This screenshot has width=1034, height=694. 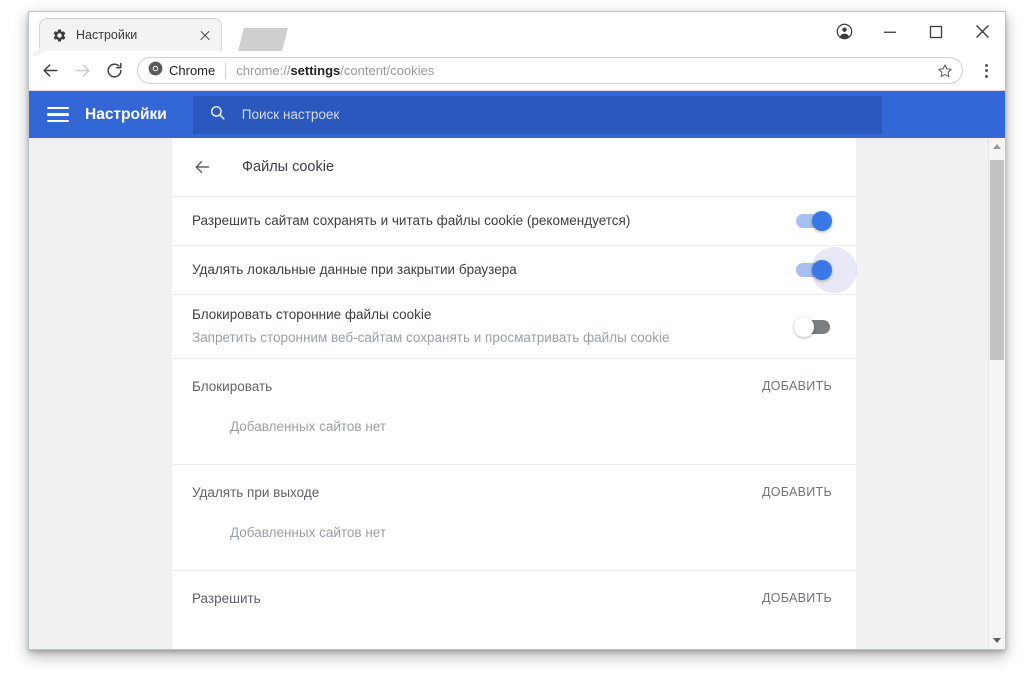 I want to click on scroll-up-arrow-icon, so click(x=997, y=146).